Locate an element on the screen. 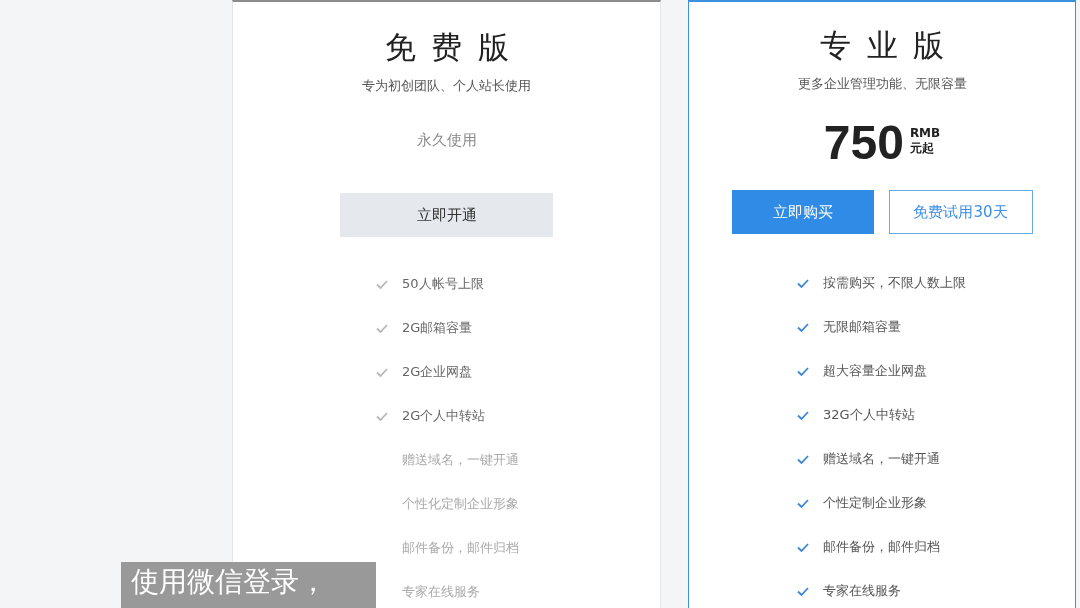  feature-text: 超大容量企业网盘 is located at coordinates (875, 371).